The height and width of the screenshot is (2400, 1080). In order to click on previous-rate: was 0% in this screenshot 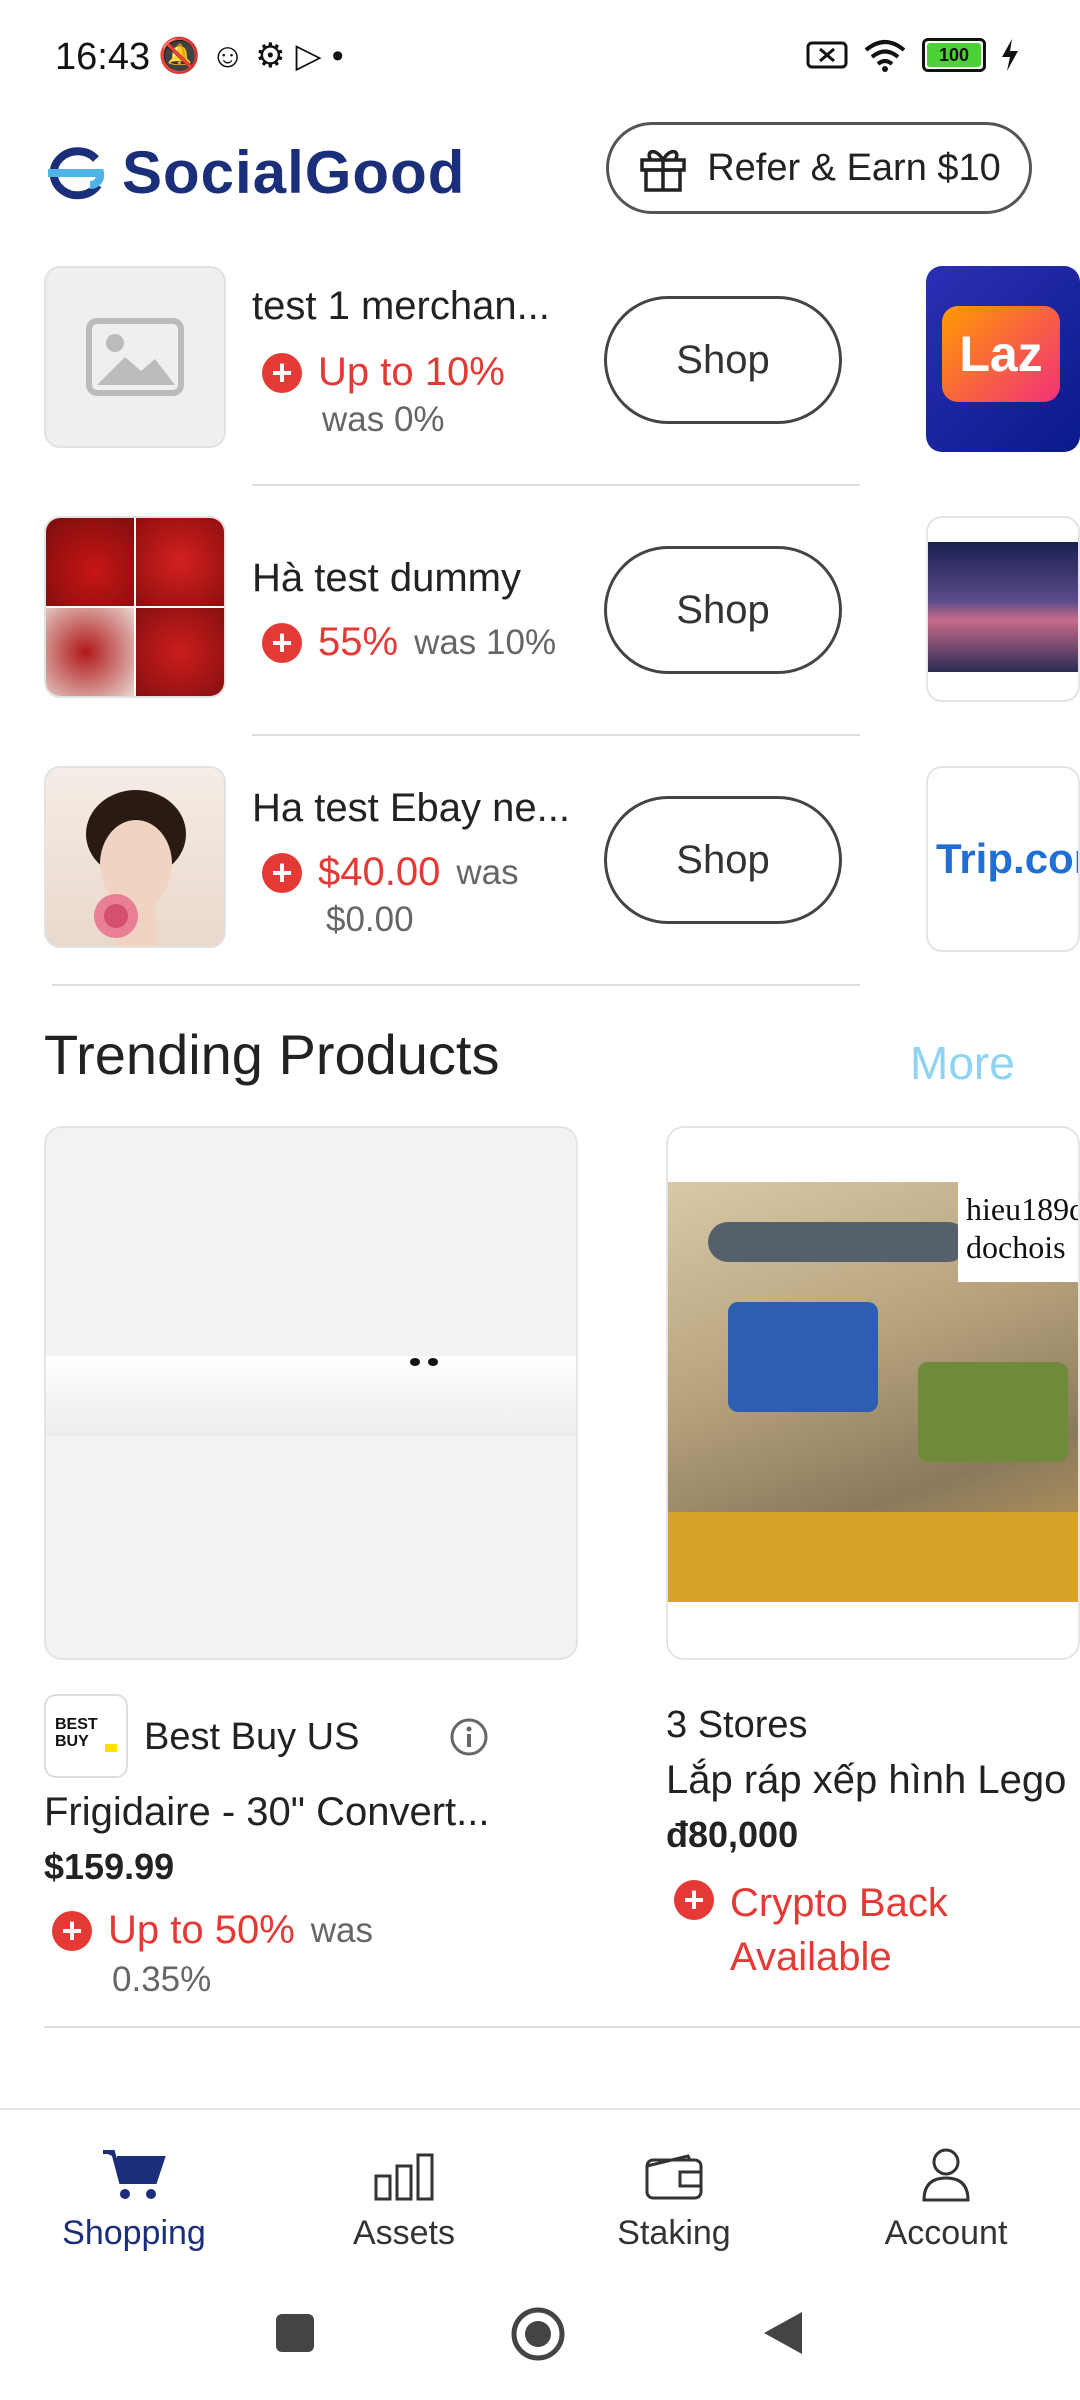, I will do `click(383, 419)`.